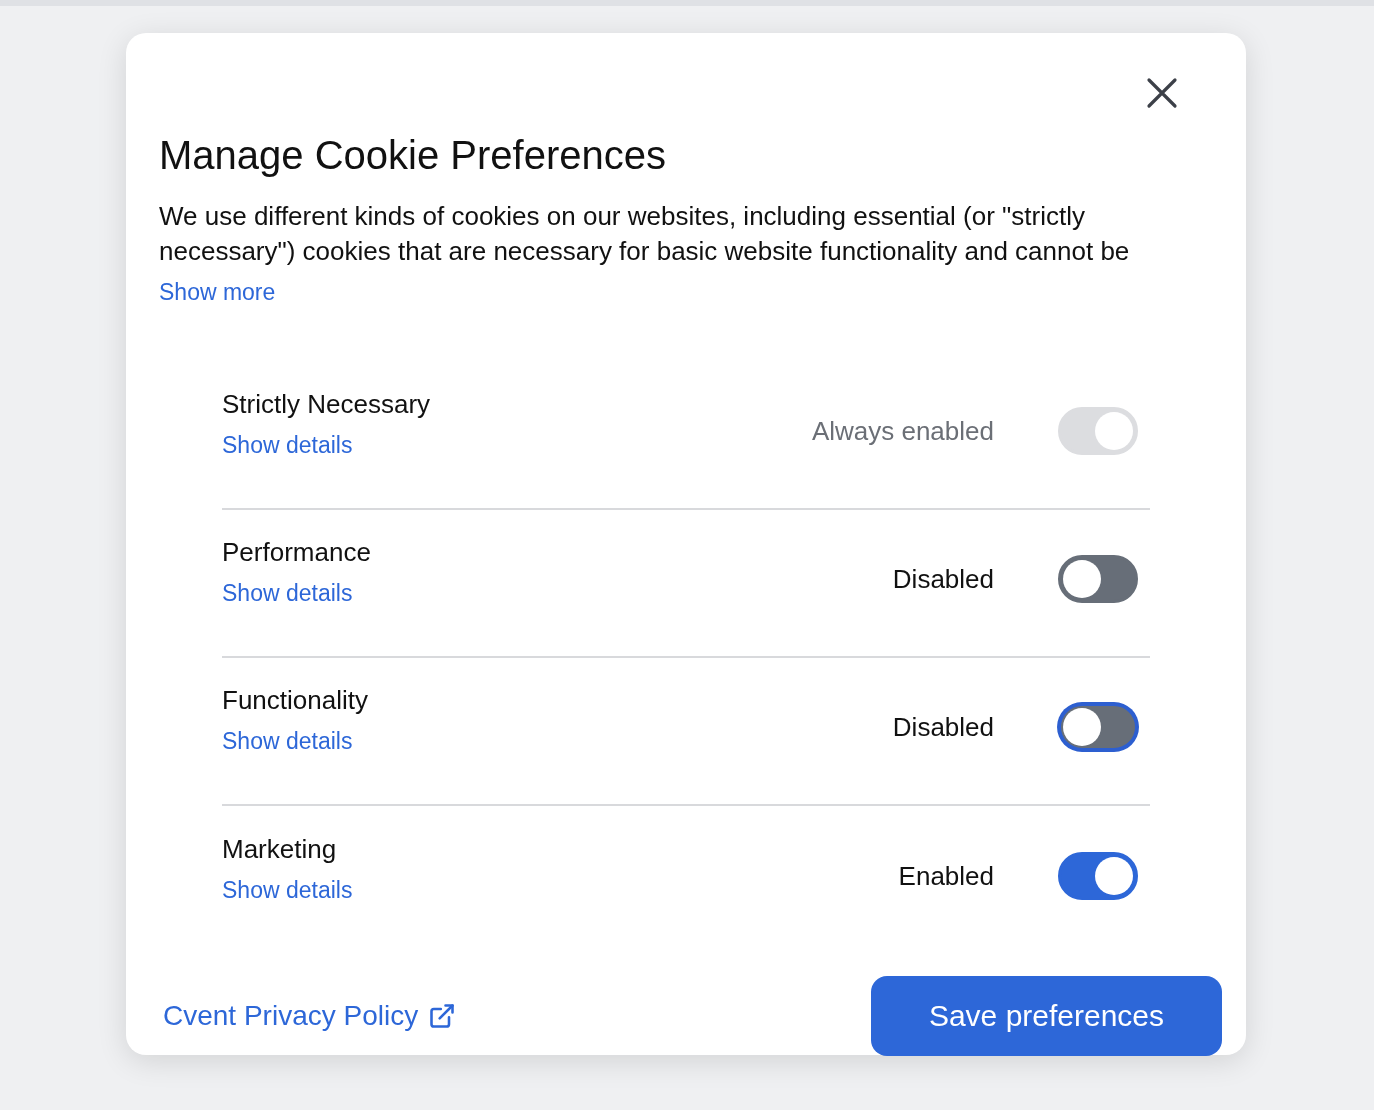 This screenshot has width=1374, height=1110. Describe the element at coordinates (295, 700) in the screenshot. I see `category-name: Functionality` at that location.